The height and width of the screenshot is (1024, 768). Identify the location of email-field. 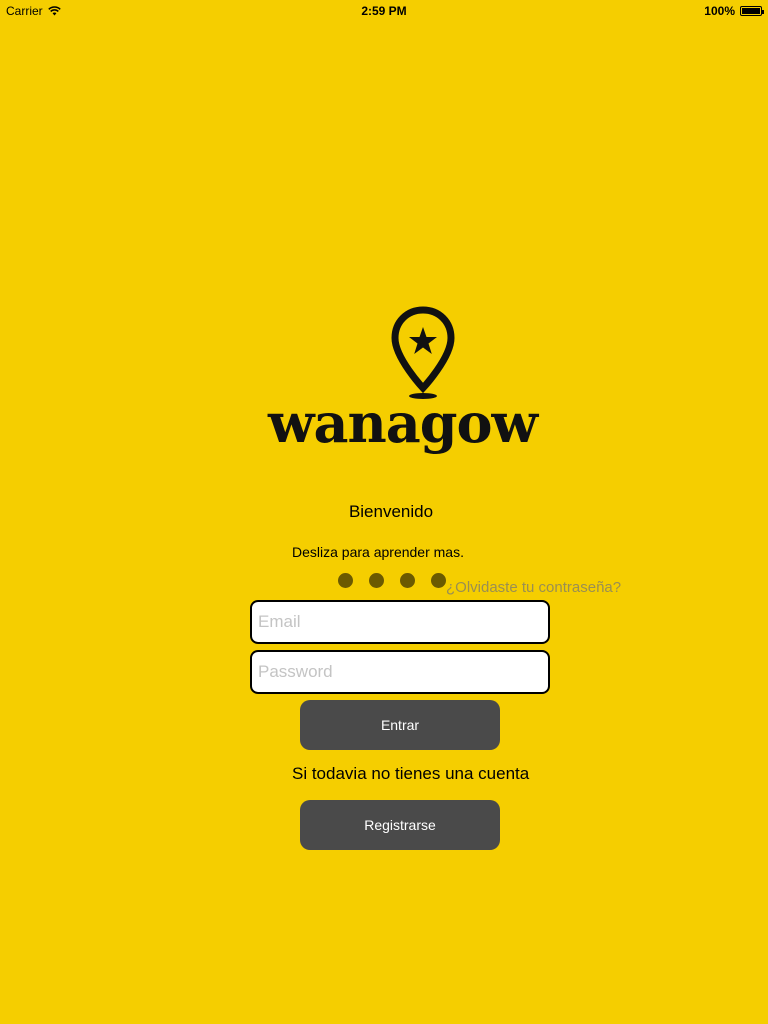
(400, 622).